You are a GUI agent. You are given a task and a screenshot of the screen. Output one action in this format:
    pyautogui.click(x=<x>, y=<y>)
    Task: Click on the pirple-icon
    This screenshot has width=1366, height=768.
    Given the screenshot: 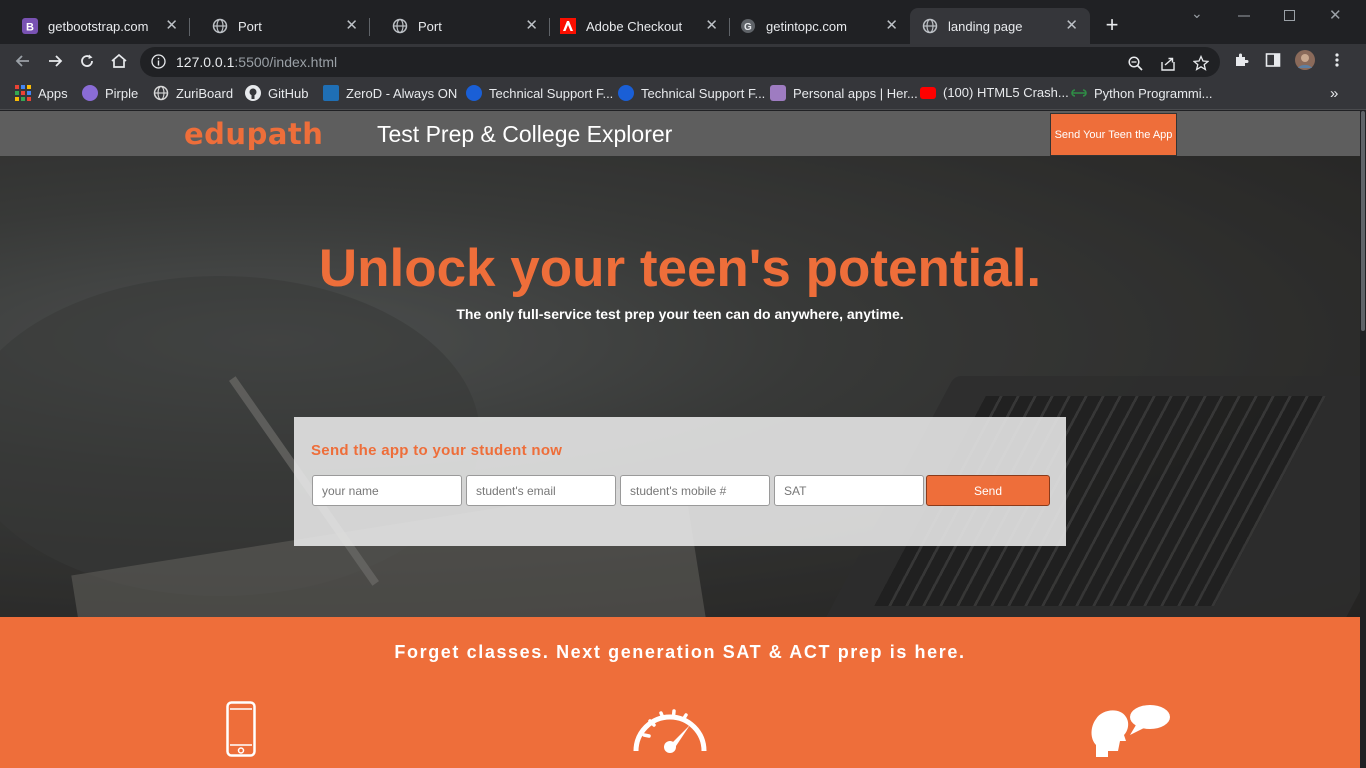 What is the action you would take?
    pyautogui.click(x=90, y=93)
    